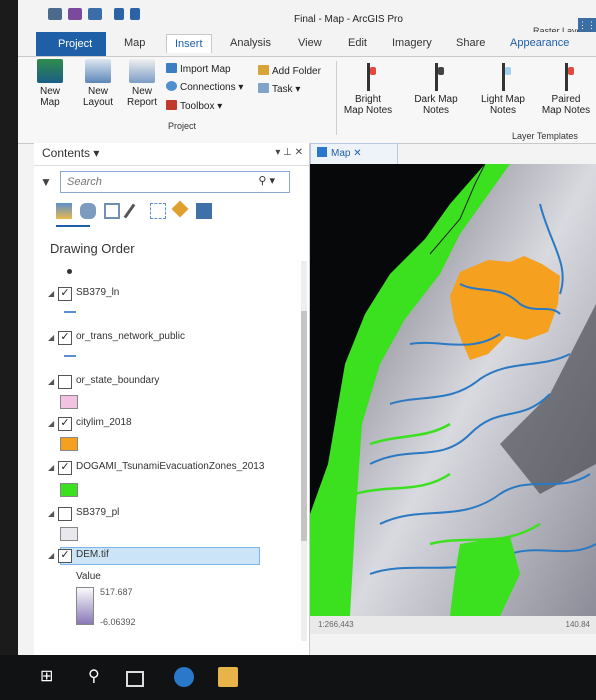 This screenshot has width=596, height=700. What do you see at coordinates (228, 677) in the screenshot?
I see `file-explorer-icon` at bounding box center [228, 677].